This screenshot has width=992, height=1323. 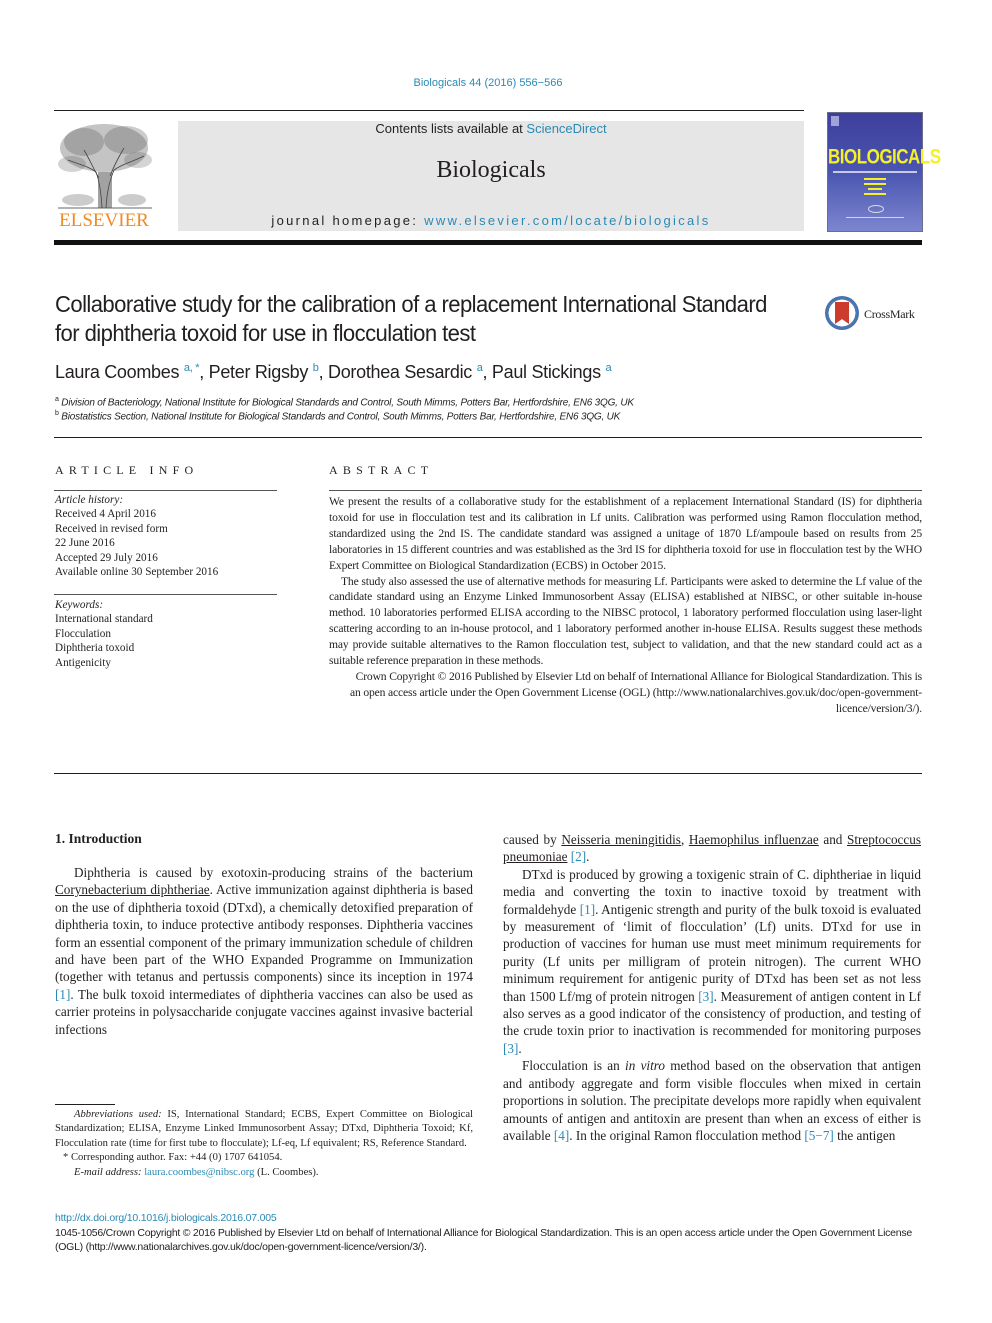 What do you see at coordinates (83, 662) in the screenshot?
I see `keyword: Antigenicity` at bounding box center [83, 662].